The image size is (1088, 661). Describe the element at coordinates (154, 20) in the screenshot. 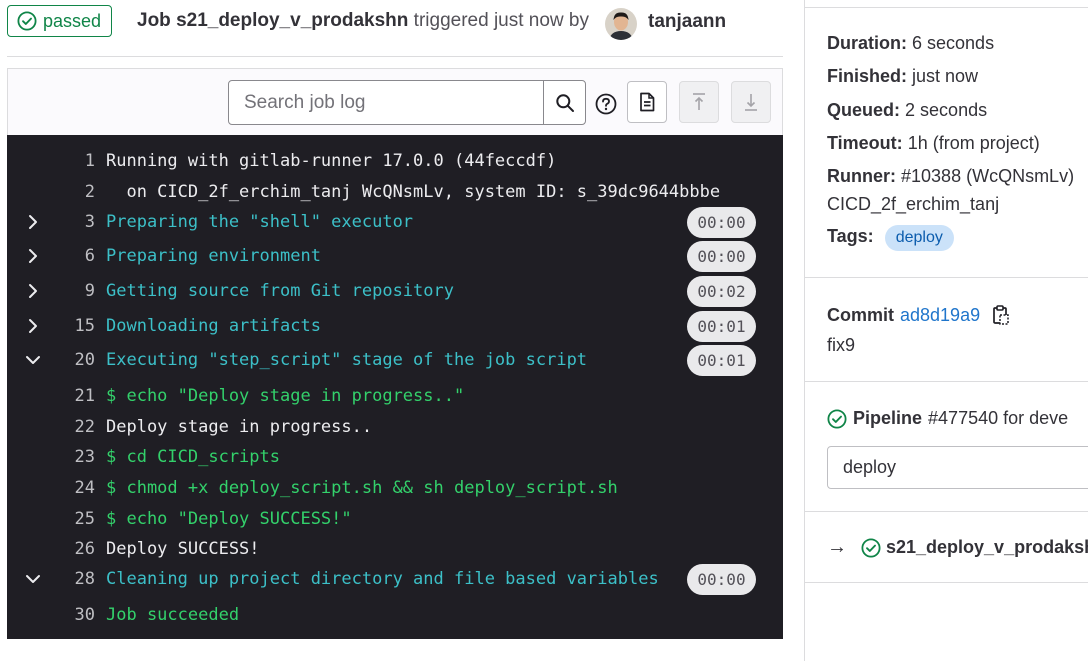

I see `job-prefix: Job` at that location.